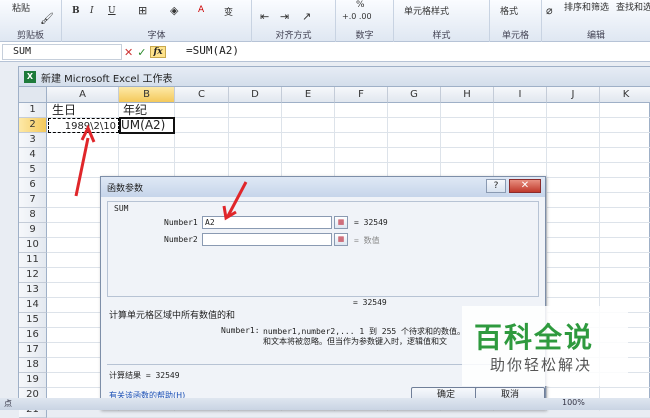  I want to click on watermark-slogan: 助你轻松解决, so click(541, 365).